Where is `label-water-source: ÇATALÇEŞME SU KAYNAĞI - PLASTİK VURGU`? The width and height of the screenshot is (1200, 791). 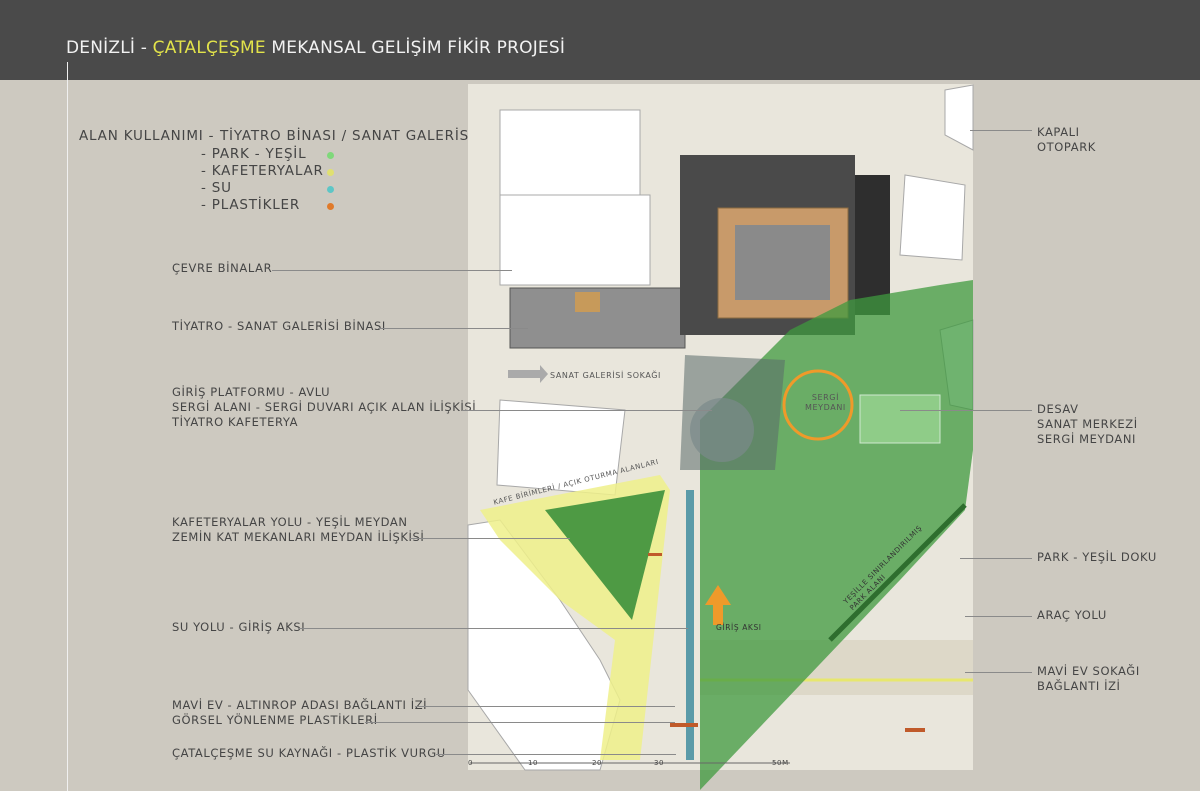 label-water-source: ÇATALÇEŞME SU KAYNAĞI - PLASTİK VURGU is located at coordinates (309, 753).